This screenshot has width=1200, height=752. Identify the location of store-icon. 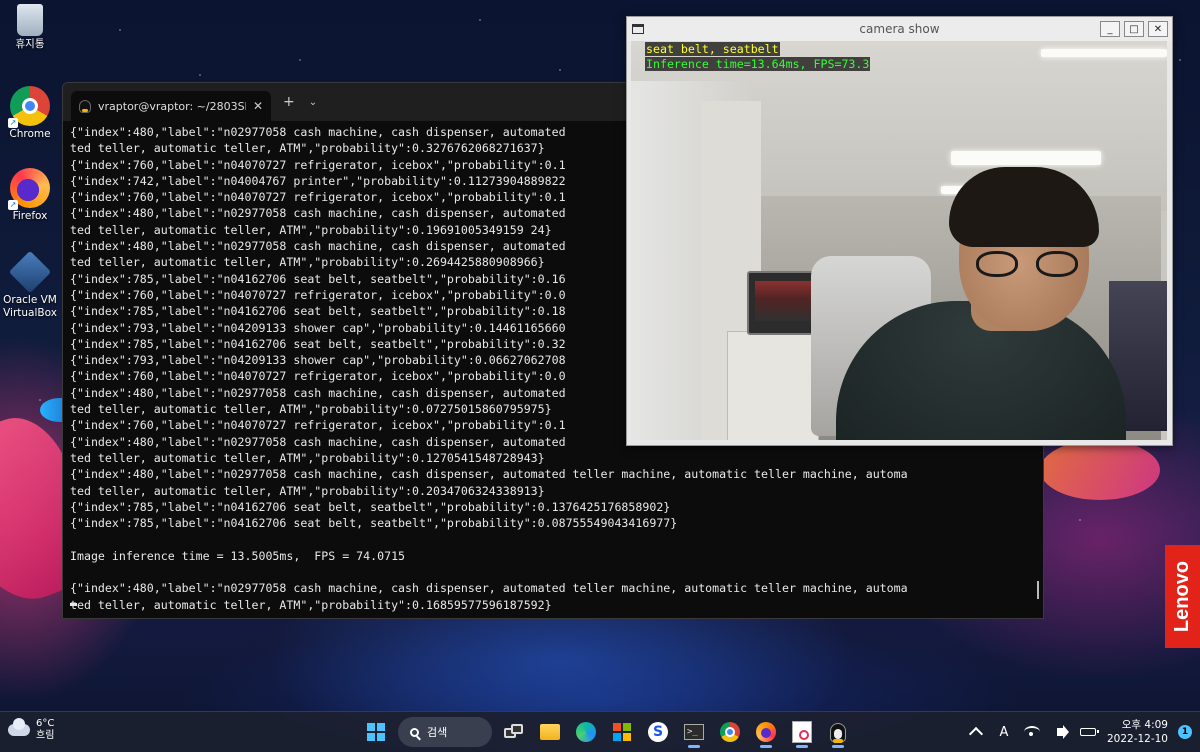
(622, 732).